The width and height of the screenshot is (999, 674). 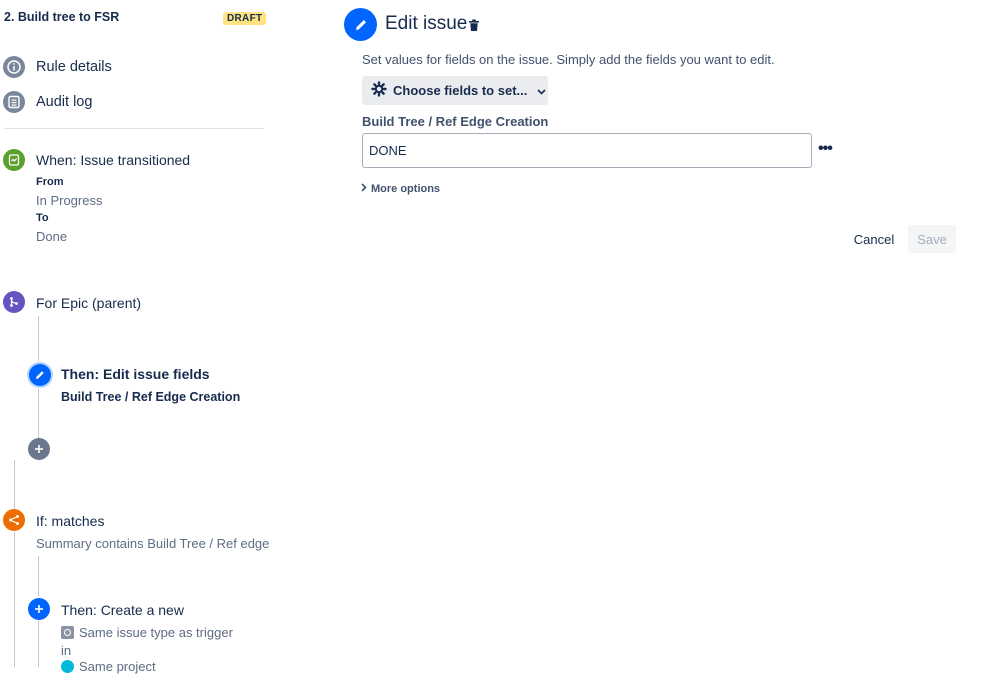 I want to click on trigger-icon, so click(x=14, y=160).